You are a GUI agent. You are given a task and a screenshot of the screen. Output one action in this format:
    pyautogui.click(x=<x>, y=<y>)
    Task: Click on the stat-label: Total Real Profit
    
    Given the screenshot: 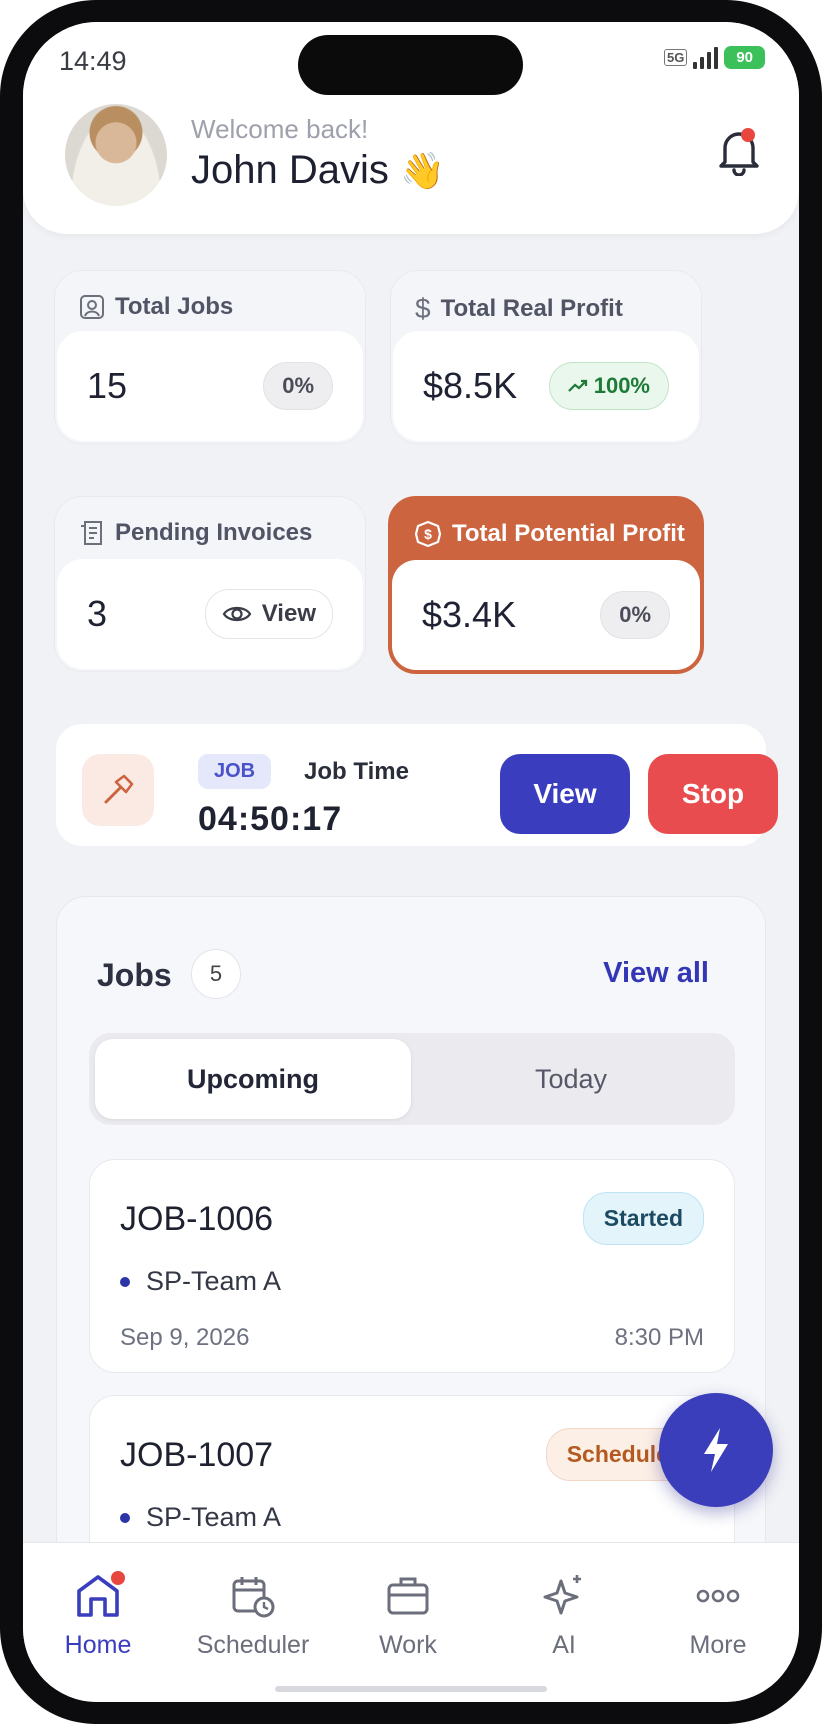 What is the action you would take?
    pyautogui.click(x=531, y=308)
    